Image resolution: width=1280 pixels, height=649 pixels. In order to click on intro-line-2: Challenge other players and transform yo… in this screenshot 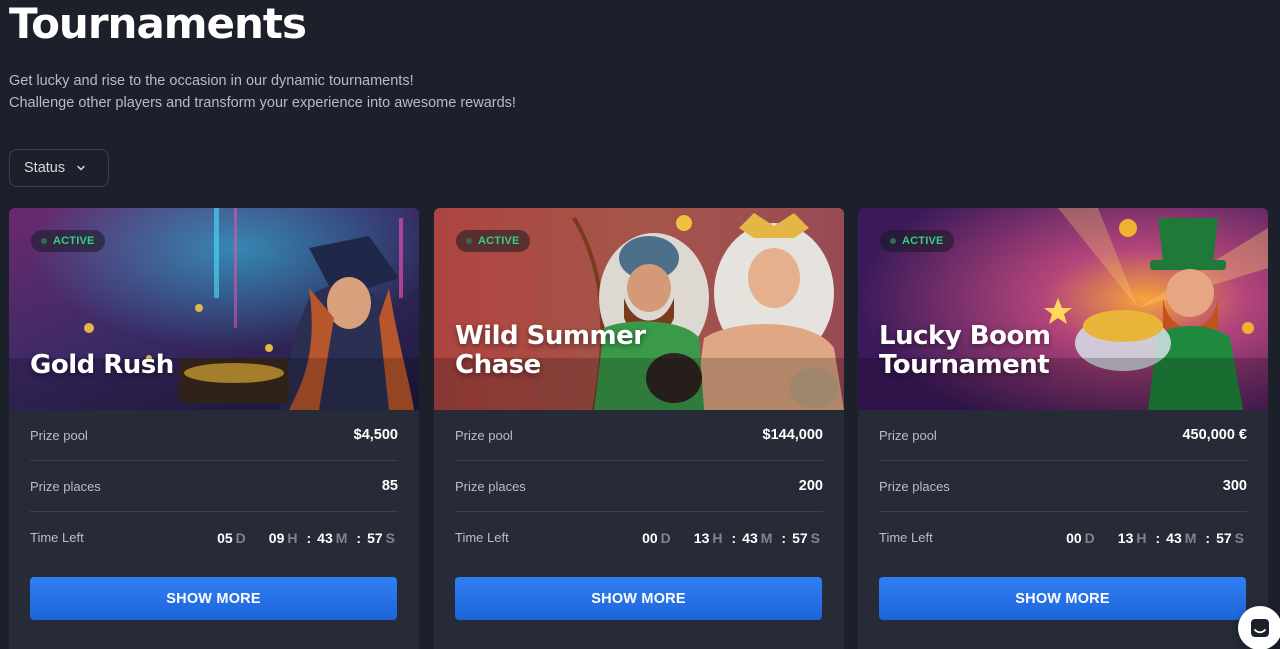, I will do `click(262, 103)`.